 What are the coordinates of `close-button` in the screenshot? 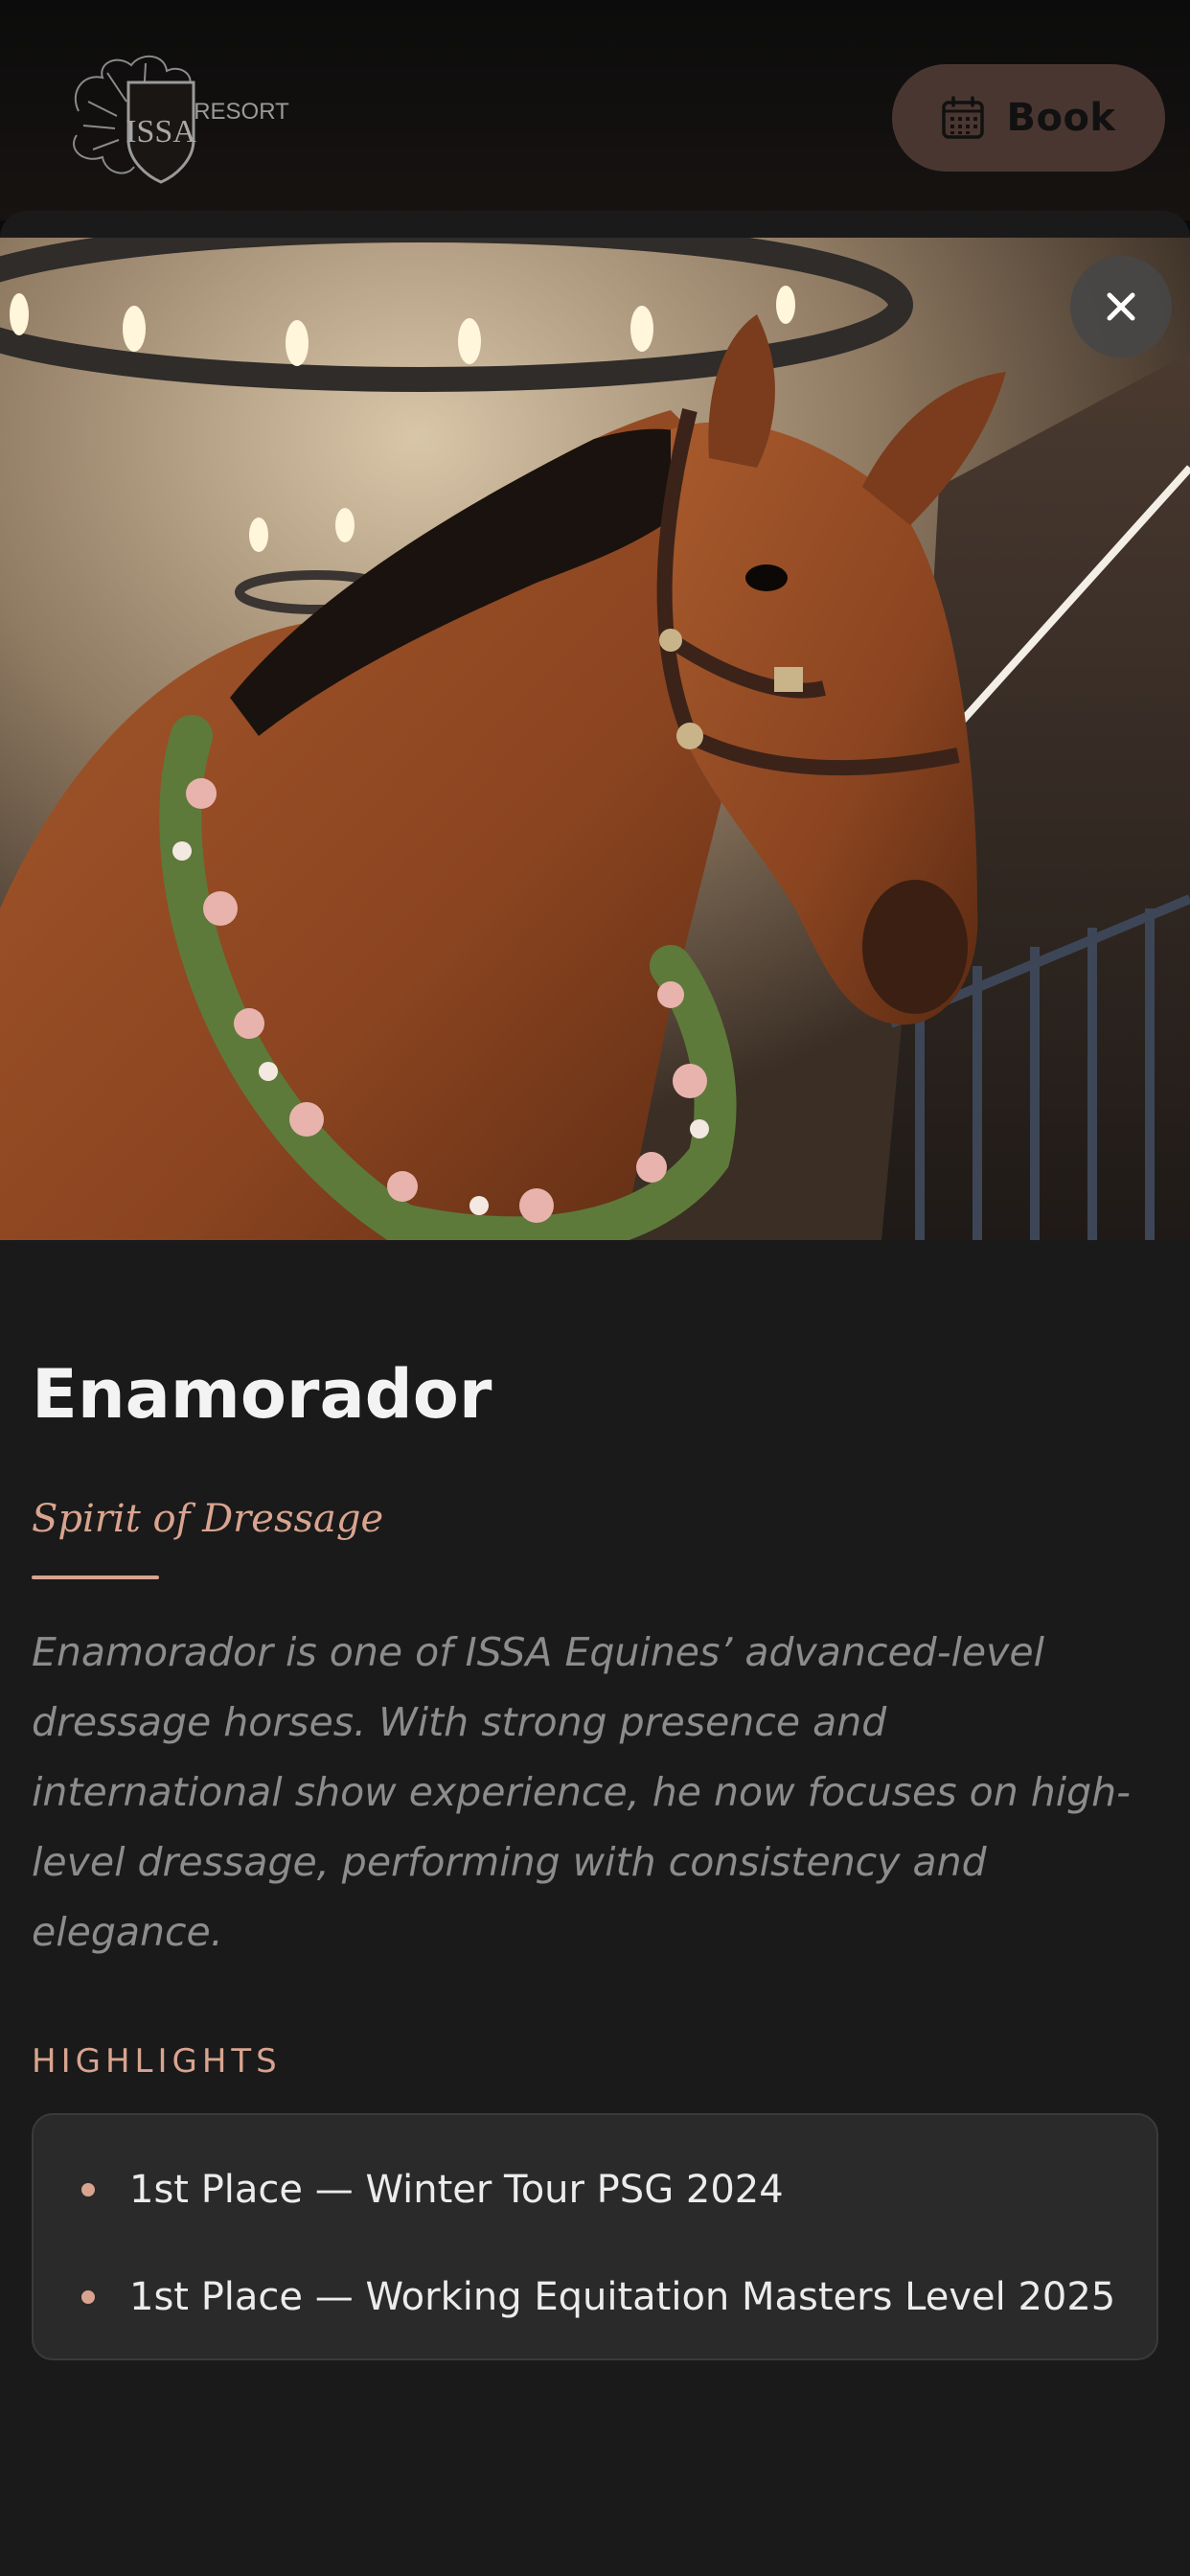 It's located at (1121, 306).